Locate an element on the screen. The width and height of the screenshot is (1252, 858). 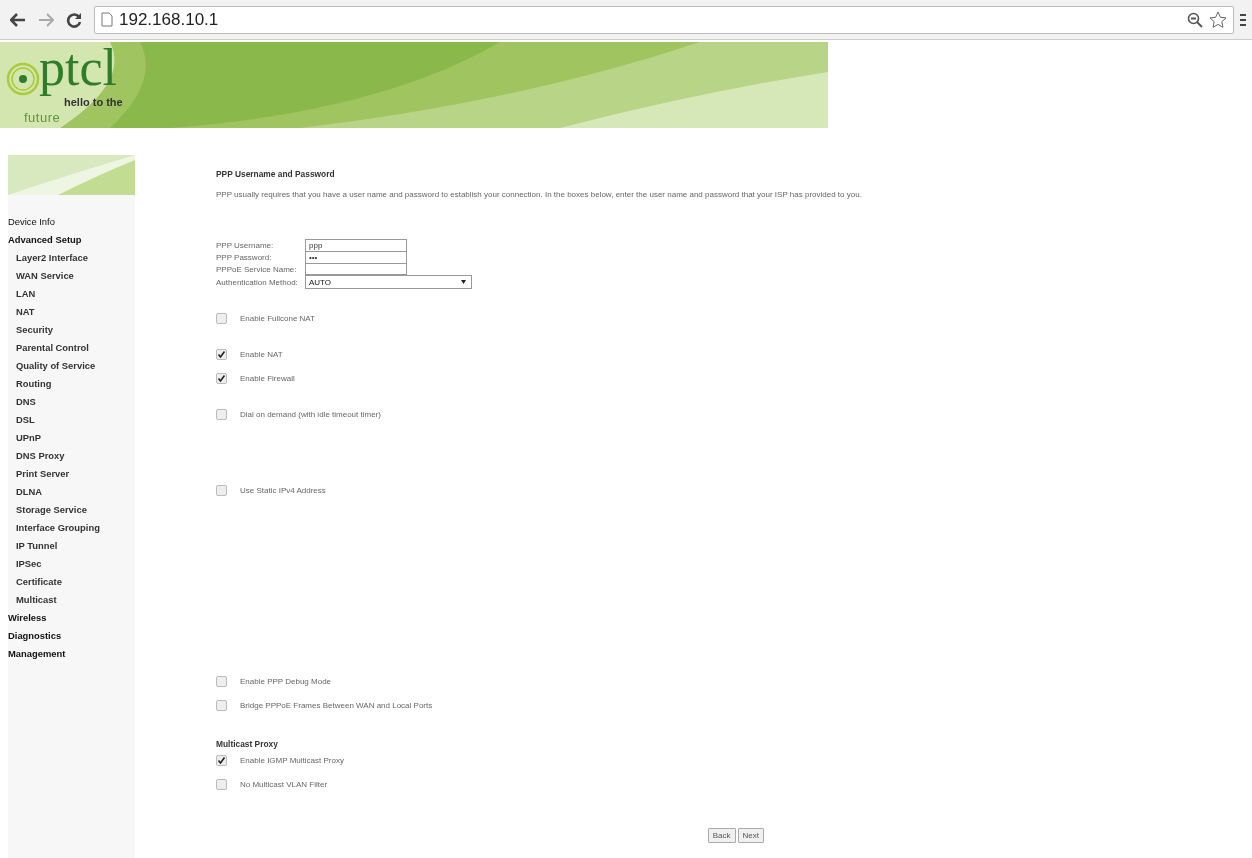
sidebar-item: DNS is located at coordinates (26, 402).